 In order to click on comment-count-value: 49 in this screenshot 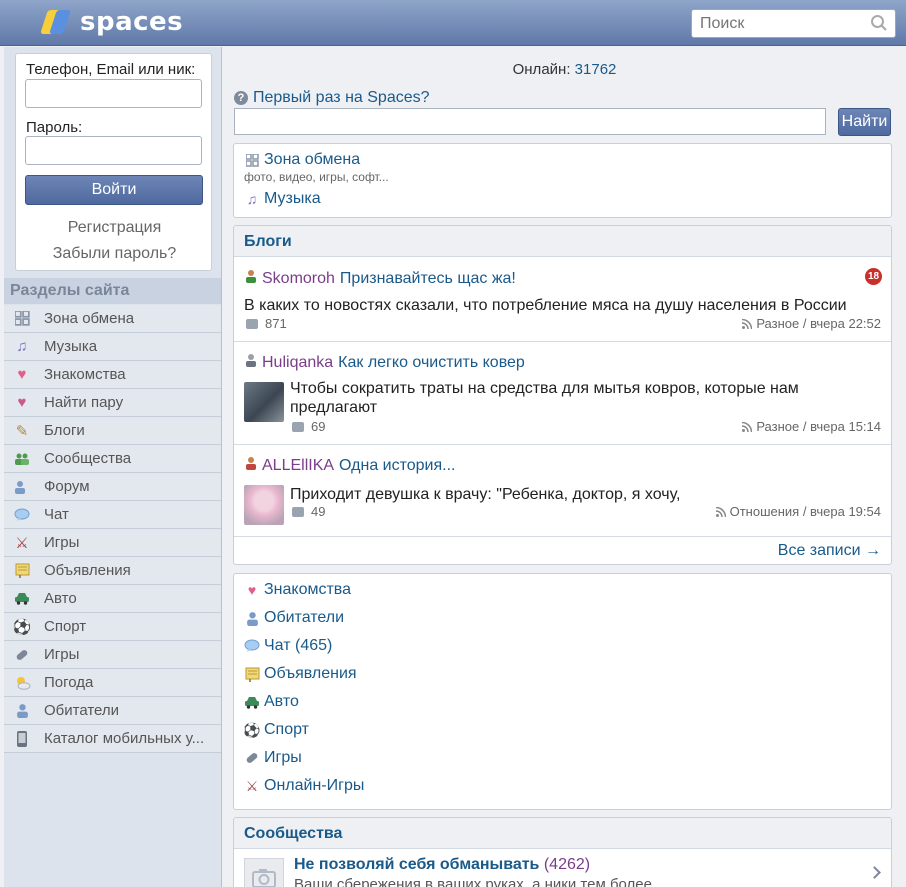, I will do `click(318, 511)`.